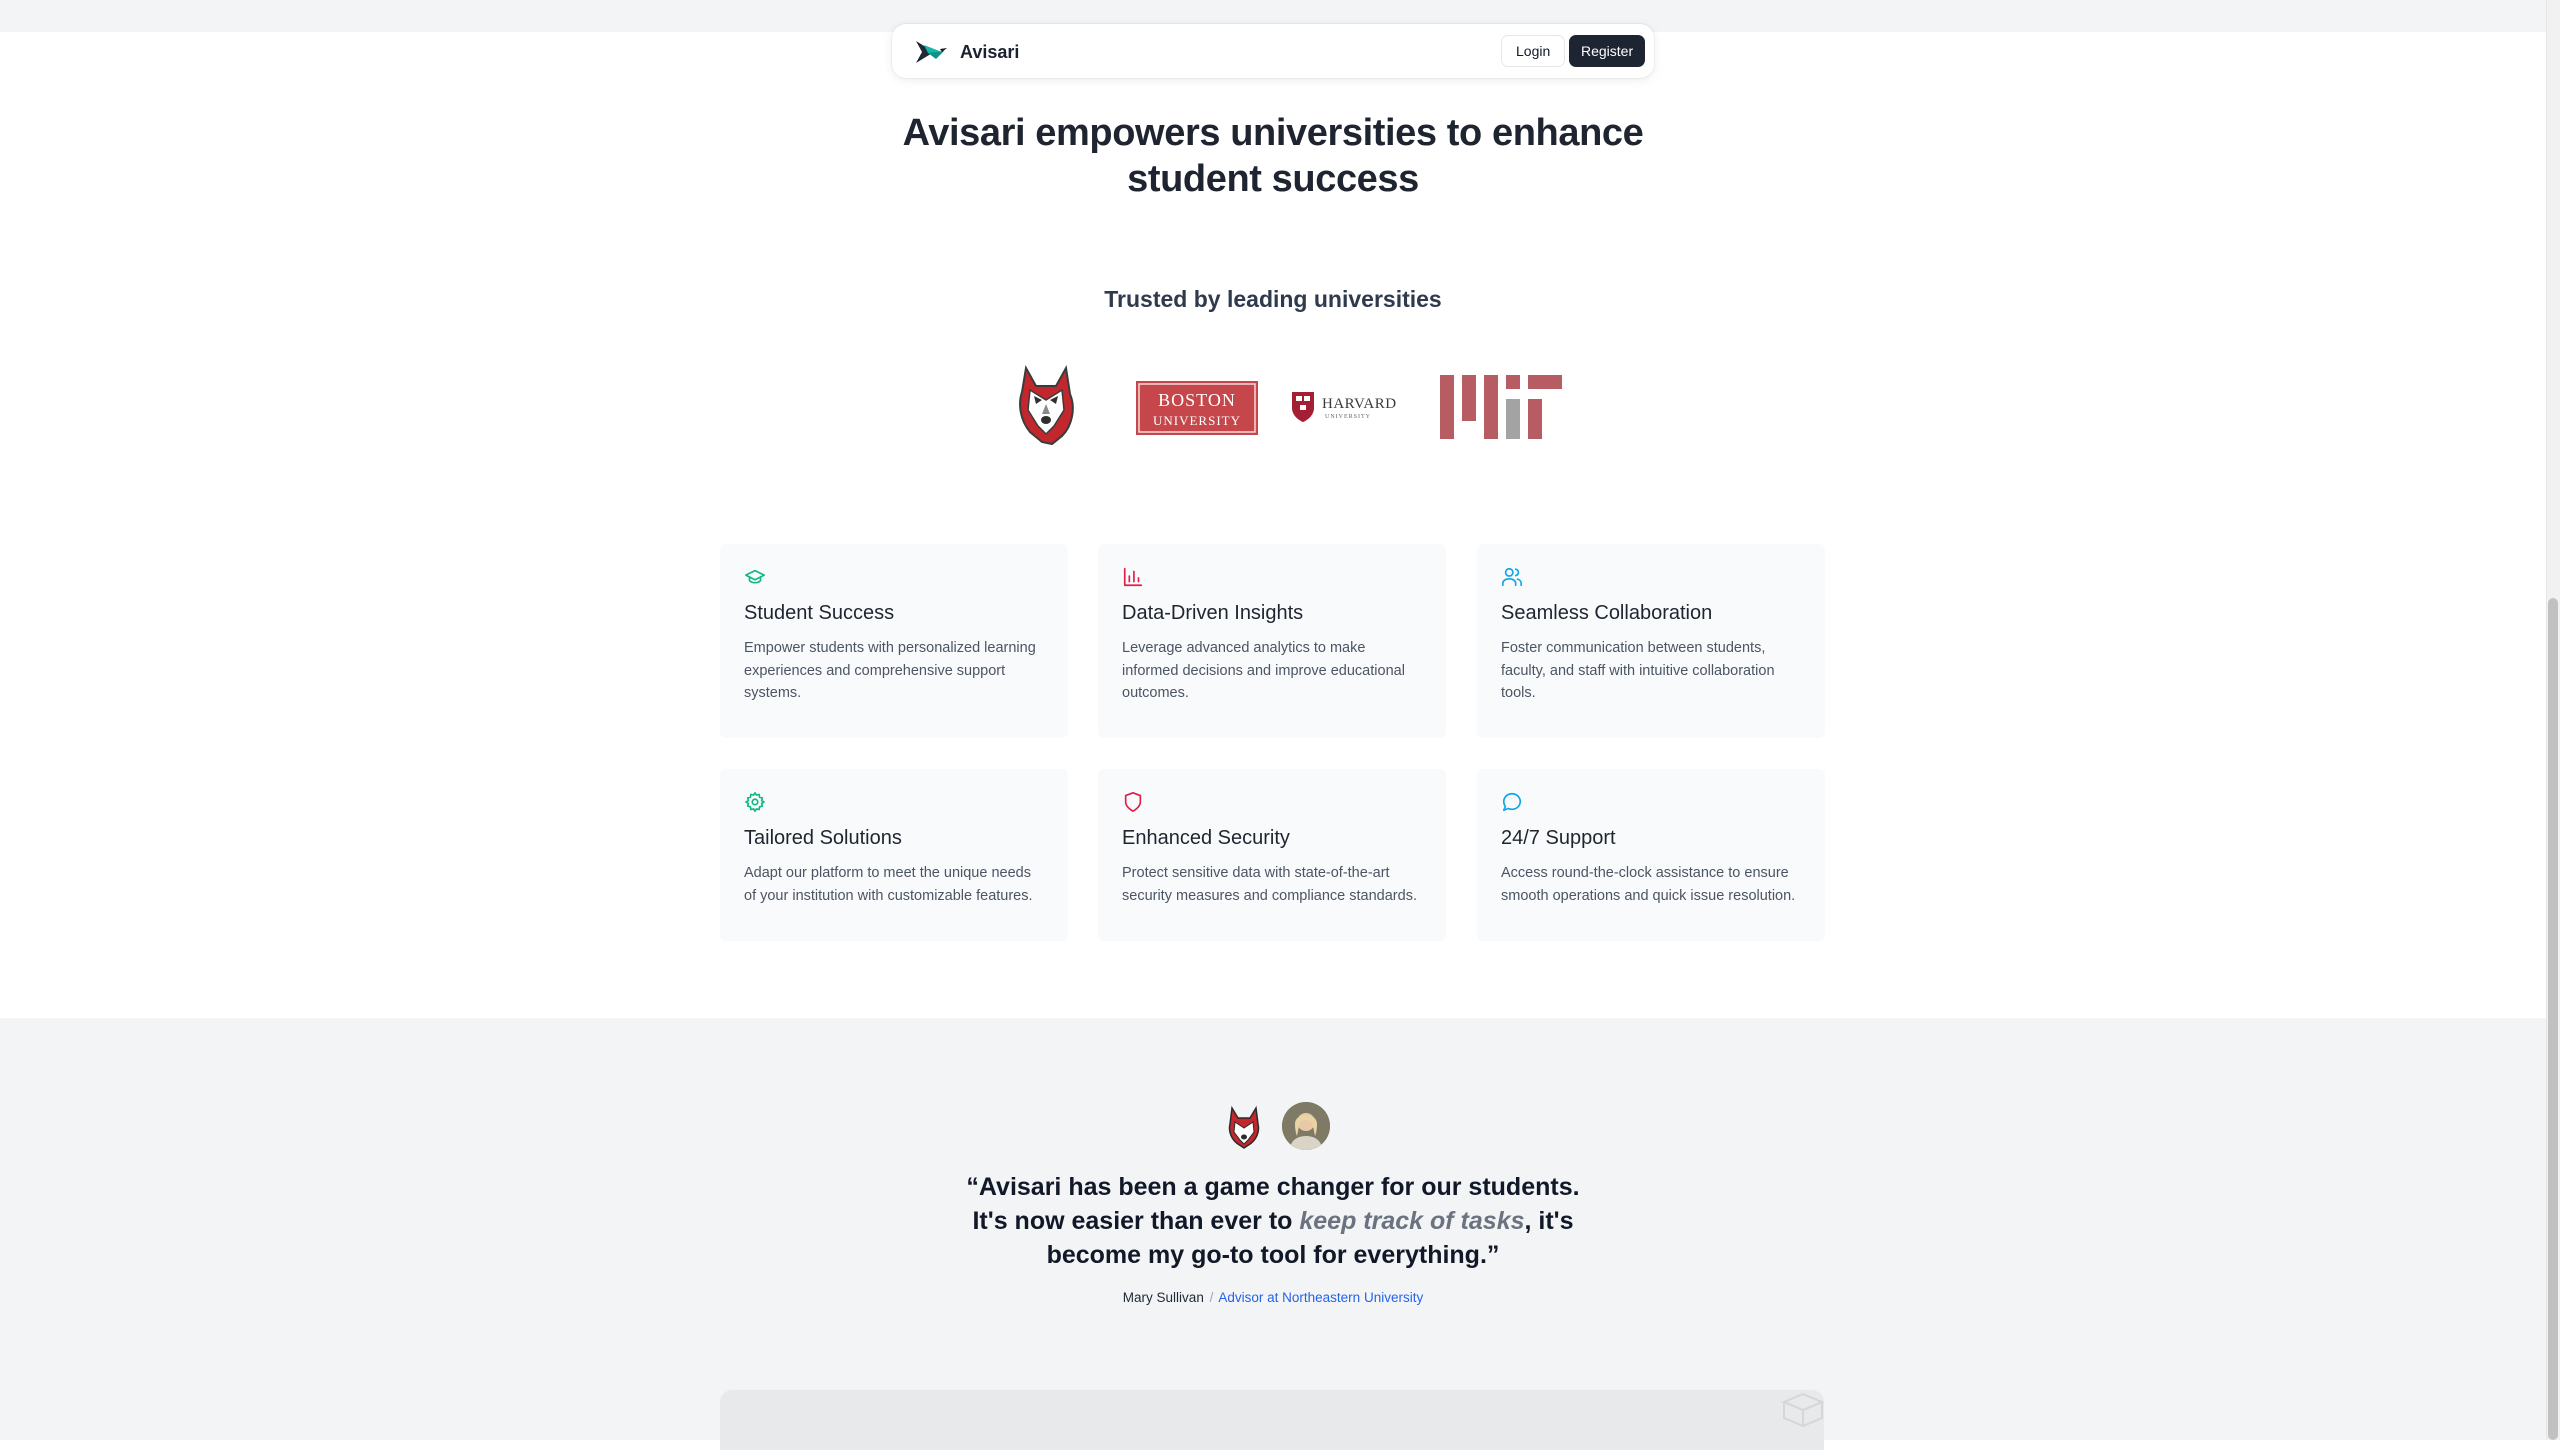 The image size is (2560, 1450). What do you see at coordinates (1321, 1297) in the screenshot?
I see `author-role: Advisor at Northeastern University` at bounding box center [1321, 1297].